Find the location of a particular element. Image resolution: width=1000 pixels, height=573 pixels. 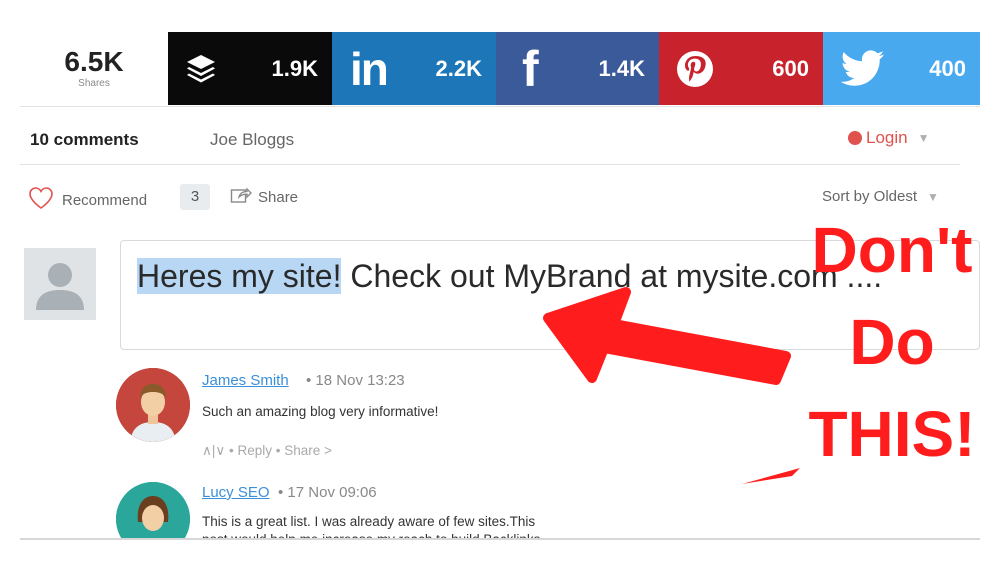

overlay-text-line: THIS! is located at coordinates (892, 434).